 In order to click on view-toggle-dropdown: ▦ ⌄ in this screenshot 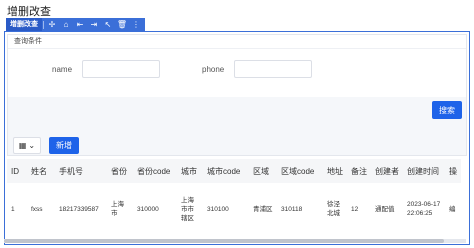, I will do `click(27, 145)`.